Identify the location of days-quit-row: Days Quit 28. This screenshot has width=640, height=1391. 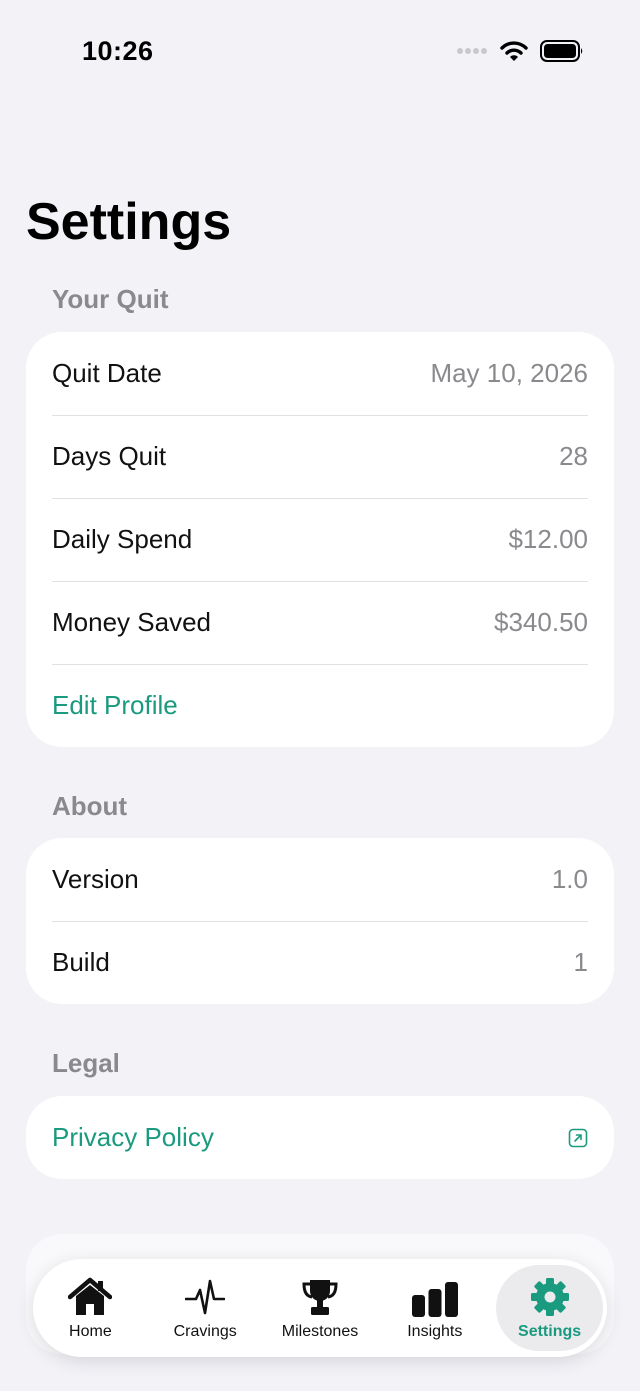
(320, 456).